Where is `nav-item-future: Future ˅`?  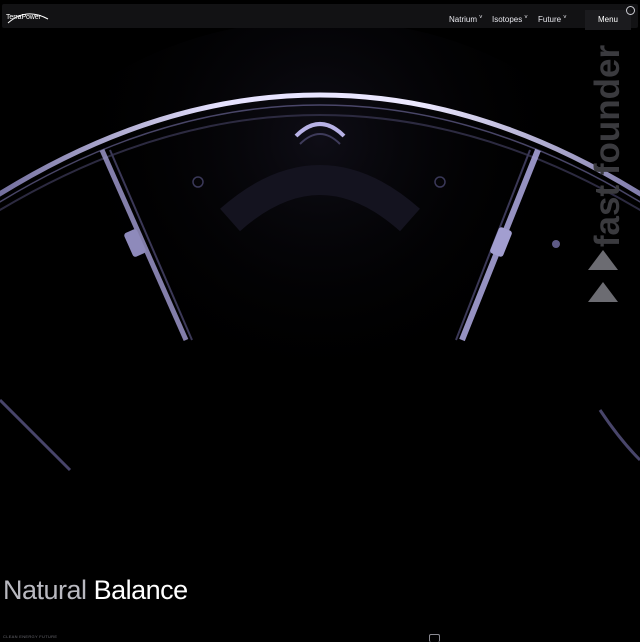
nav-item-future: Future ˅ is located at coordinates (552, 19).